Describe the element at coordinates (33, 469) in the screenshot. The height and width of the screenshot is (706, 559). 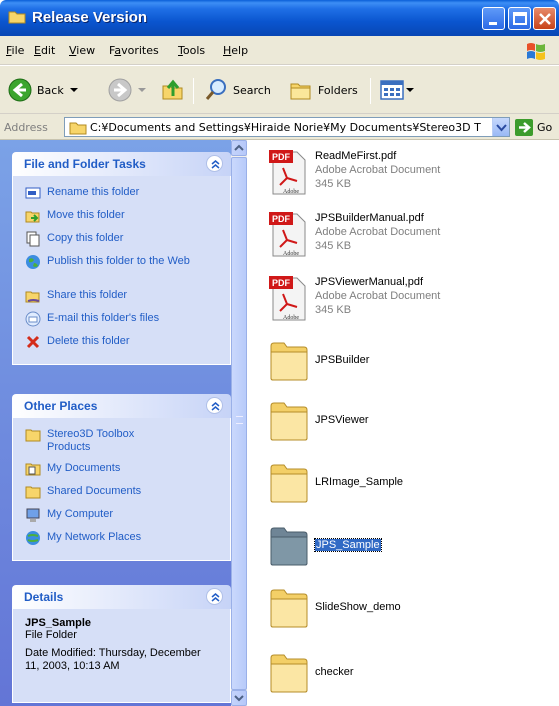
I see `my-documents-icon` at that location.